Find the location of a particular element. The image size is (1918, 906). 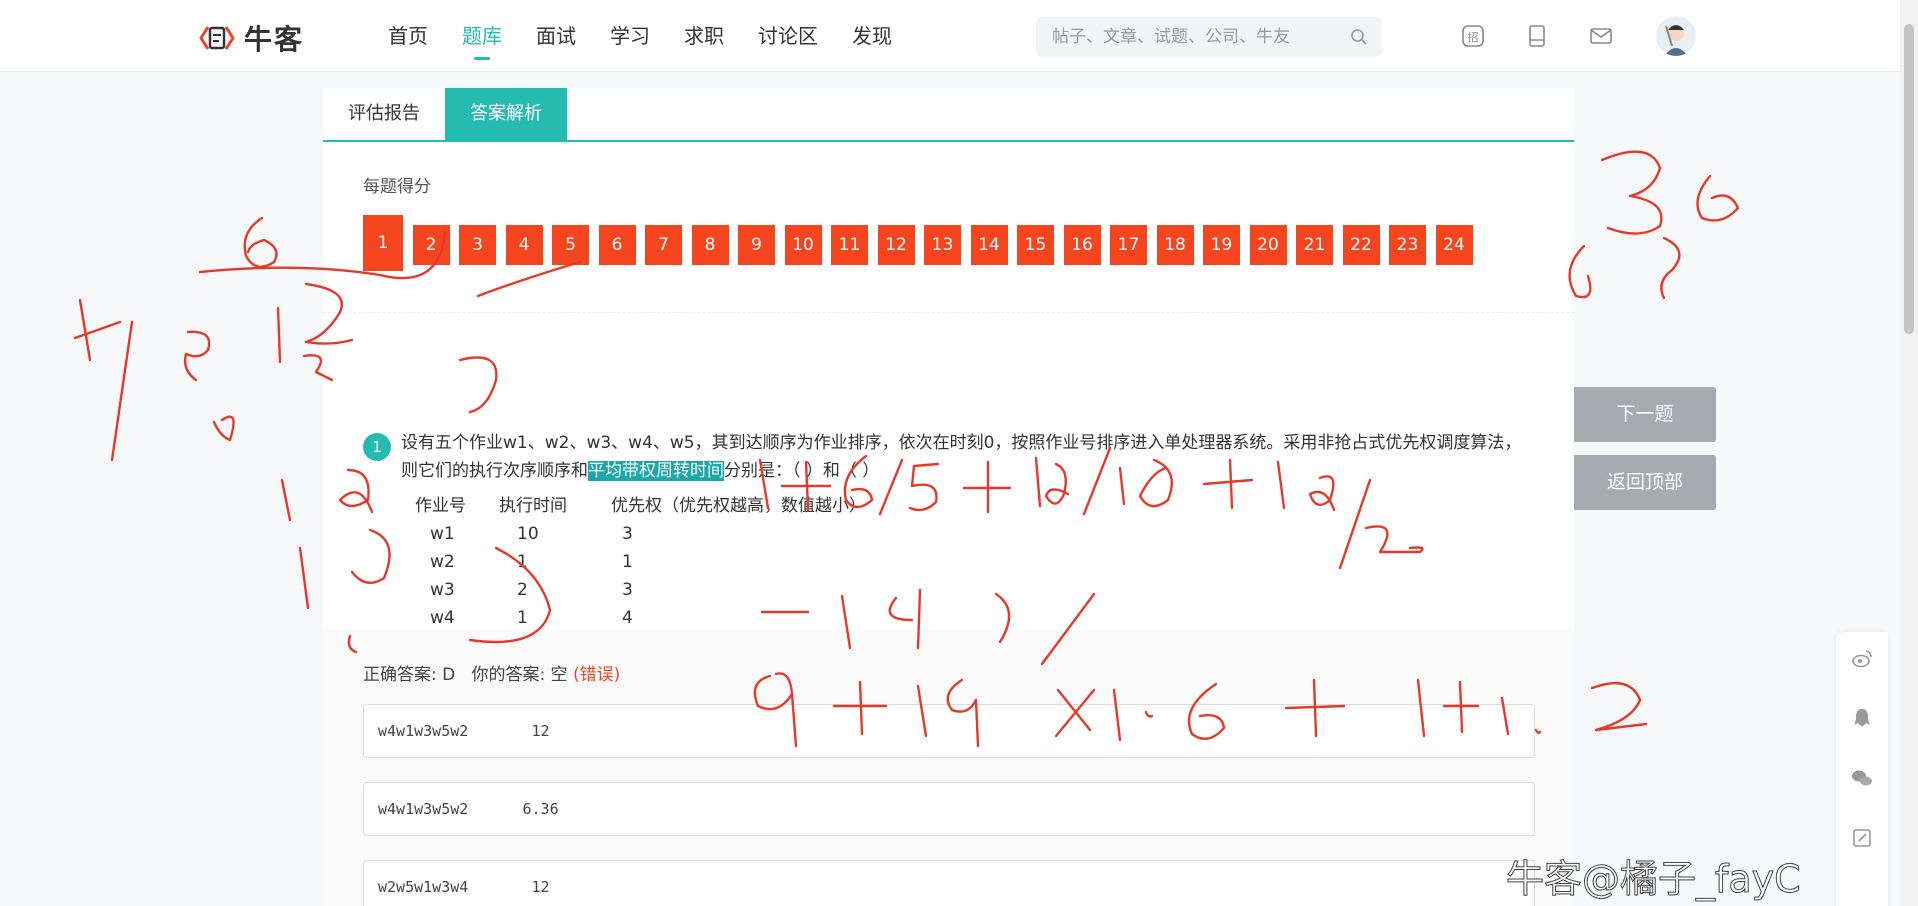

scrollbar-thumb is located at coordinates (1909, 179).